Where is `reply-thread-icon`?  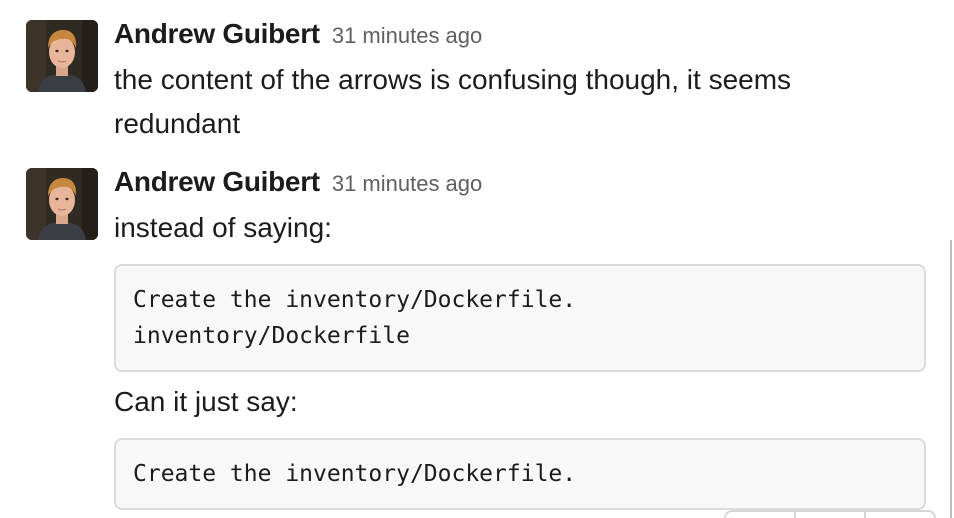 reply-thread-icon is located at coordinates (831, 515).